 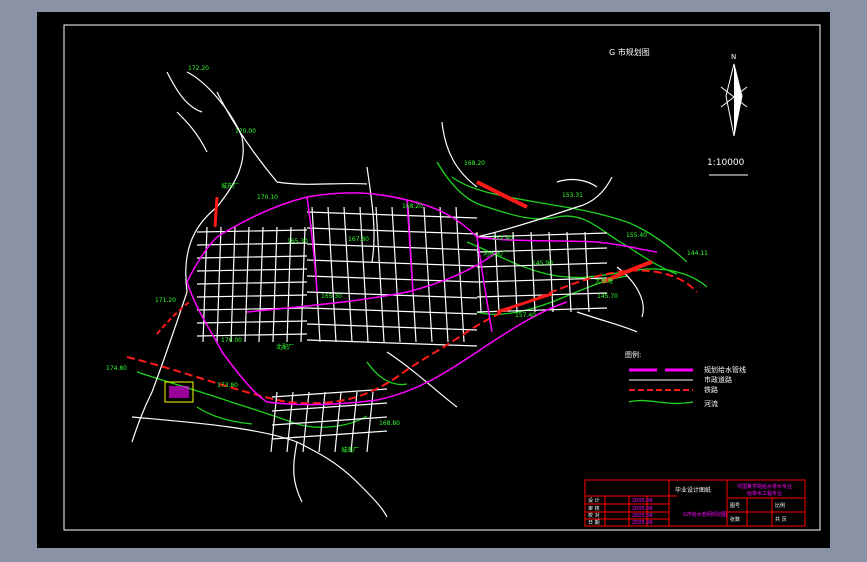 I want to click on title-block-drawing: G市给水管网规划图, so click(x=705, y=514).